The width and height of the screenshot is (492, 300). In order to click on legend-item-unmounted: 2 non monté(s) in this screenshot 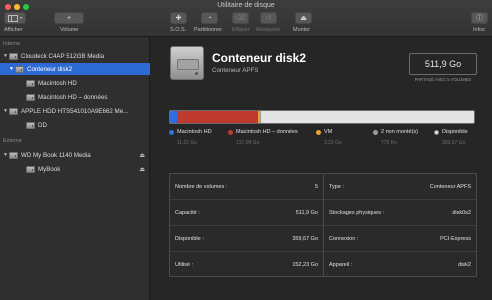, I will do `click(395, 132)`.